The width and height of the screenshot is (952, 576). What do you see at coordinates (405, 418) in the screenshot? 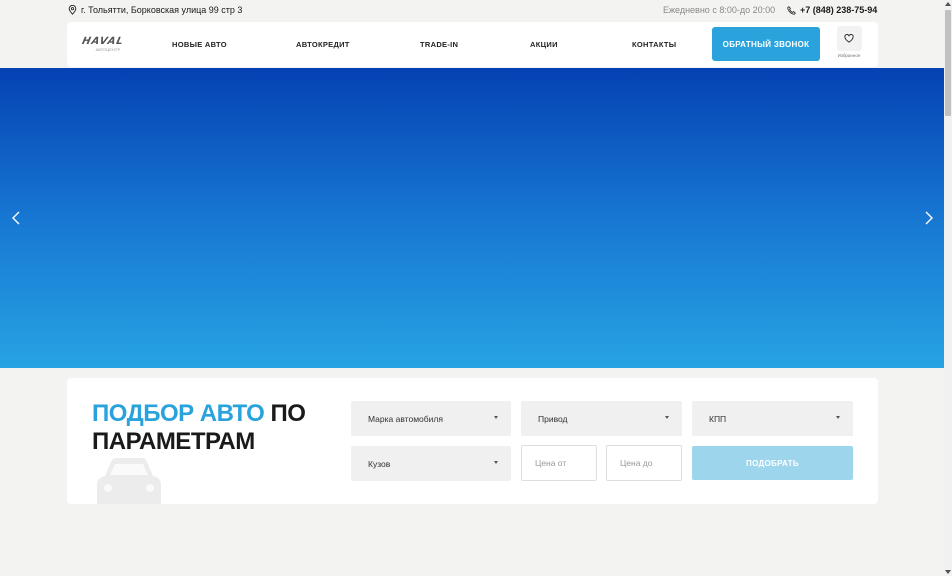
I see `brand-select-value: Марка автомобиля` at bounding box center [405, 418].